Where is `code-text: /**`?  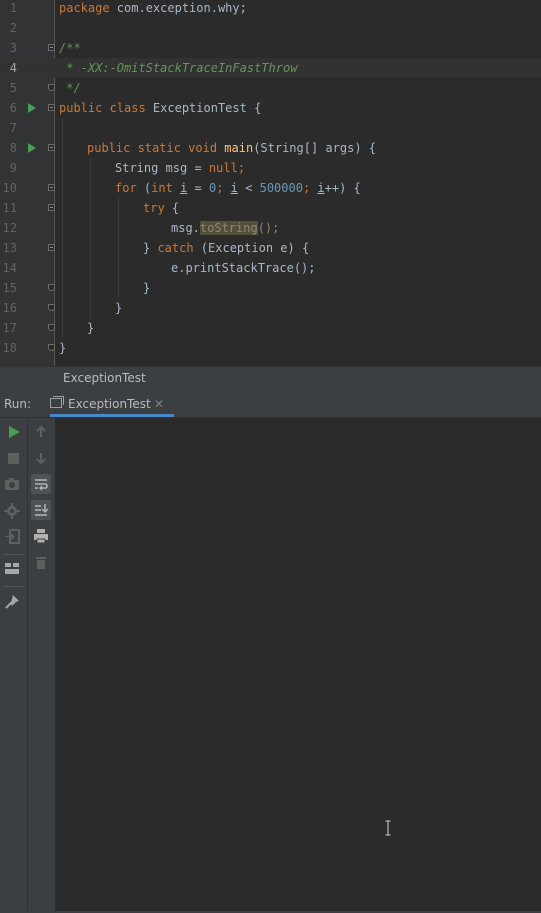 code-text: /** is located at coordinates (70, 48).